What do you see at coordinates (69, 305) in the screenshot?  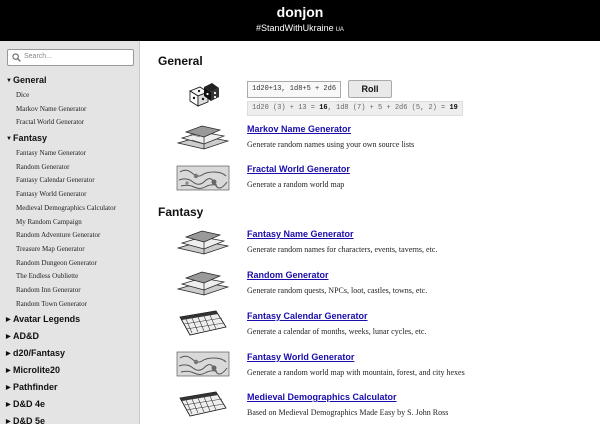 I see `sidebar-item-random-town-generator: Random Town Generator` at bounding box center [69, 305].